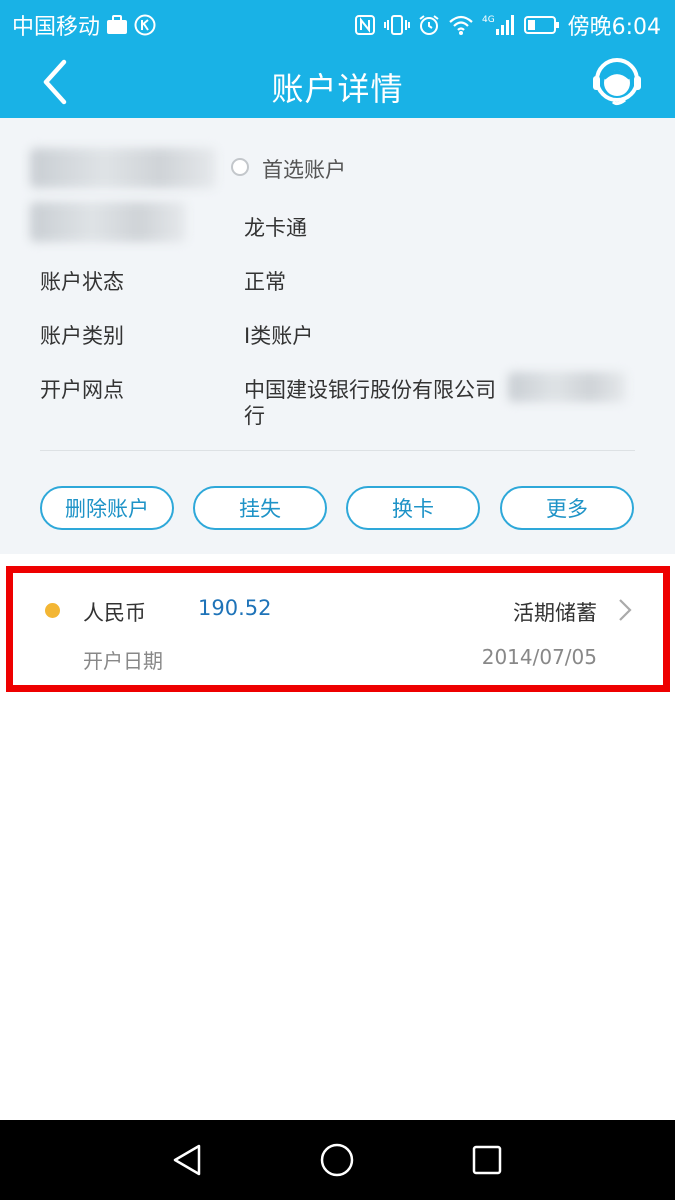  Describe the element at coordinates (539, 657) in the screenshot. I see `open-date-value: 2014/07/05` at that location.